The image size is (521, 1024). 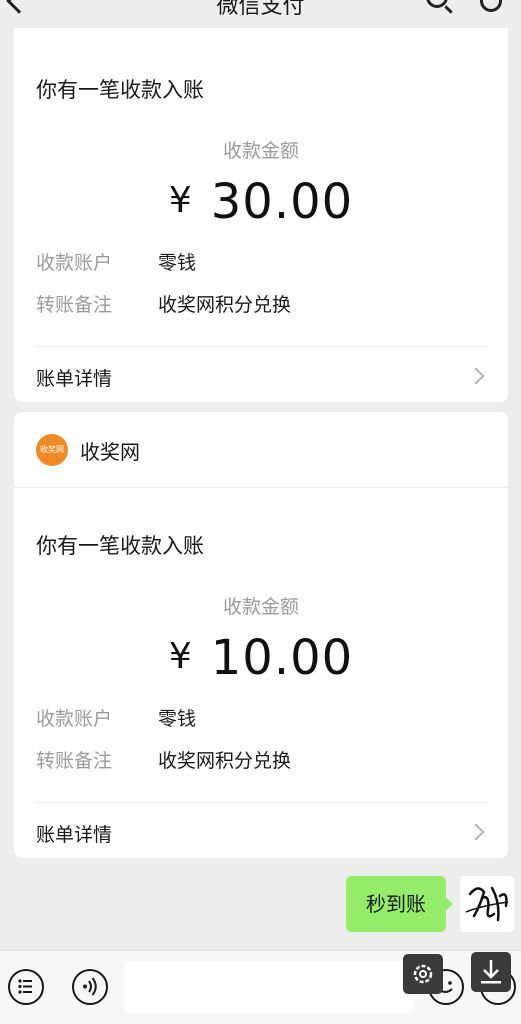 What do you see at coordinates (261, 450) in the screenshot?
I see `source-header: 收奖网 收奖网` at bounding box center [261, 450].